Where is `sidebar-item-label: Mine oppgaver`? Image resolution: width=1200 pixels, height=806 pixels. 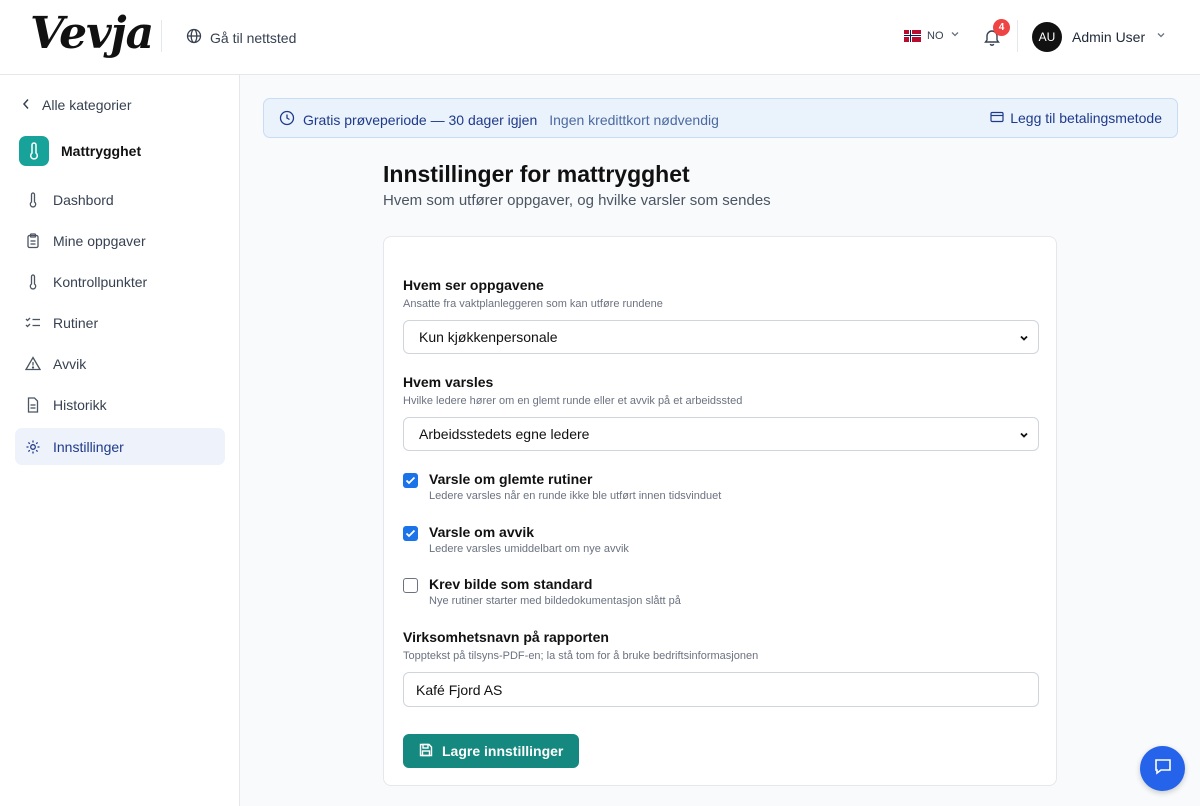 sidebar-item-label: Mine oppgaver is located at coordinates (99, 240).